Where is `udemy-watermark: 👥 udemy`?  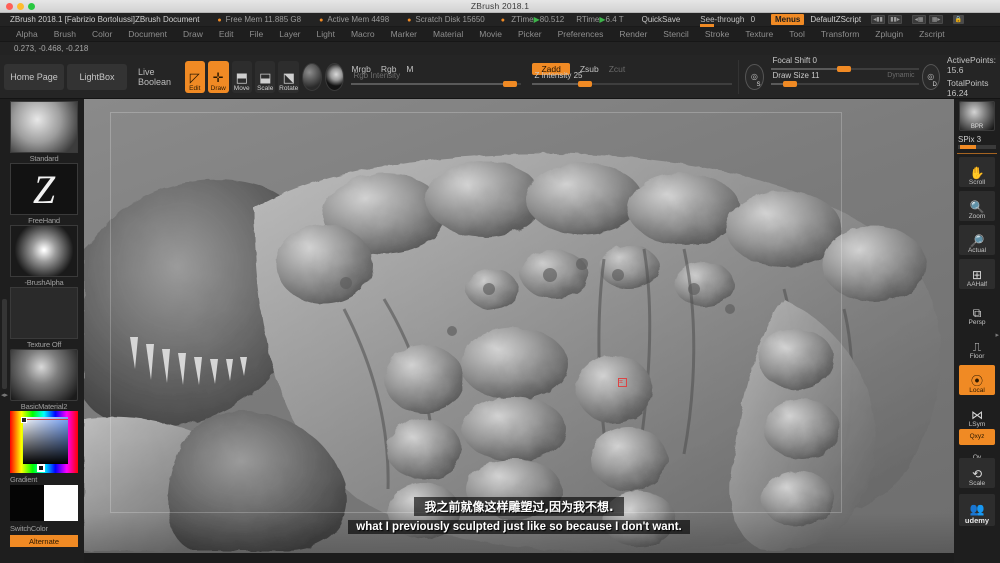 udemy-watermark: 👥 udemy is located at coordinates (977, 510).